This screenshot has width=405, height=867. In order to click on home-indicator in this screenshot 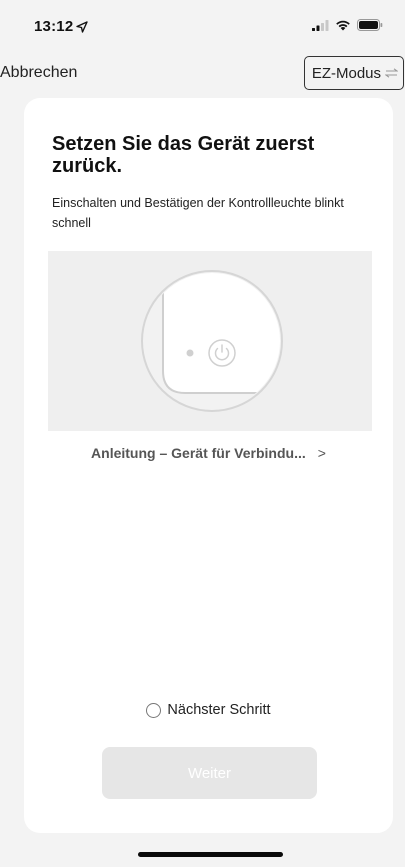, I will do `click(210, 854)`.